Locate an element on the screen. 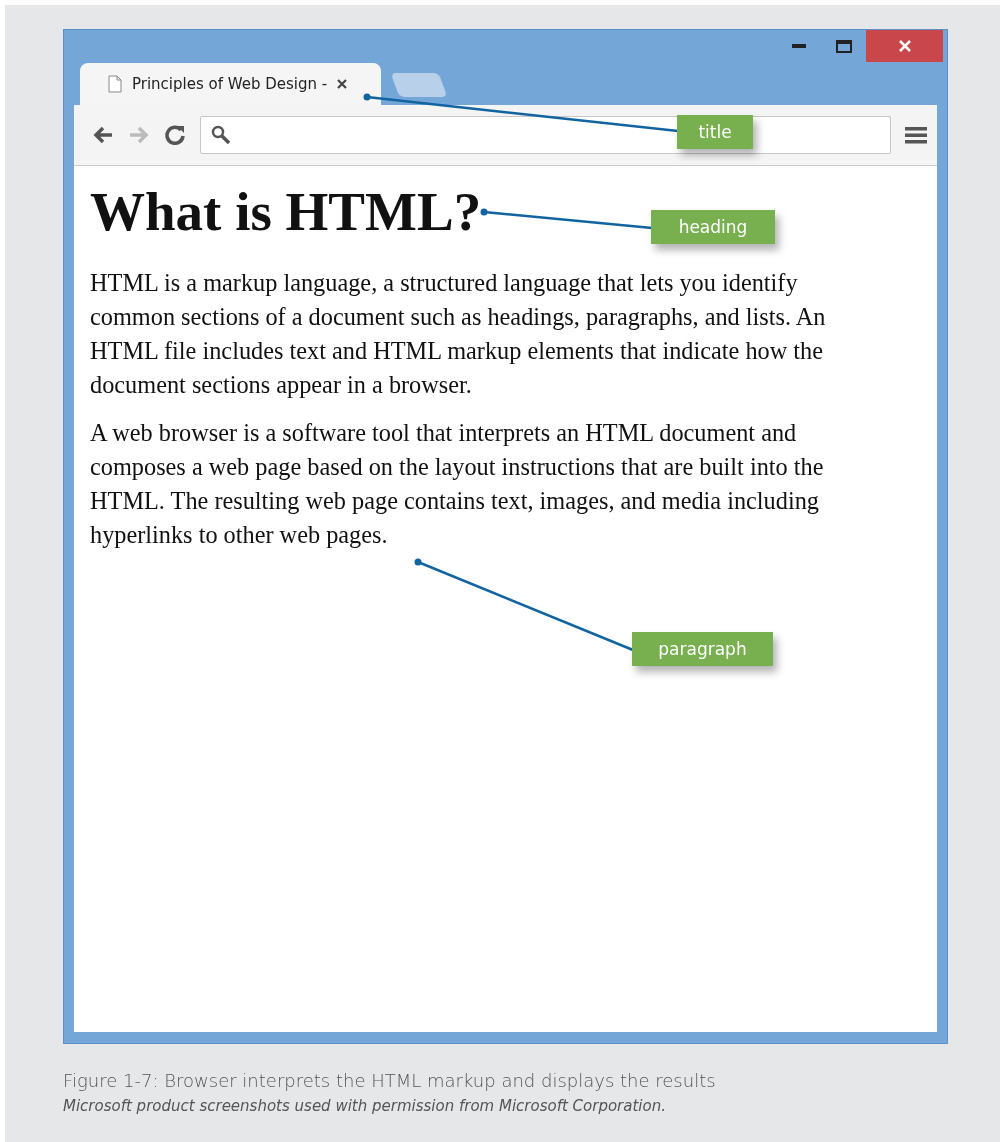  page-heading: What is HTML? is located at coordinates (286, 212).